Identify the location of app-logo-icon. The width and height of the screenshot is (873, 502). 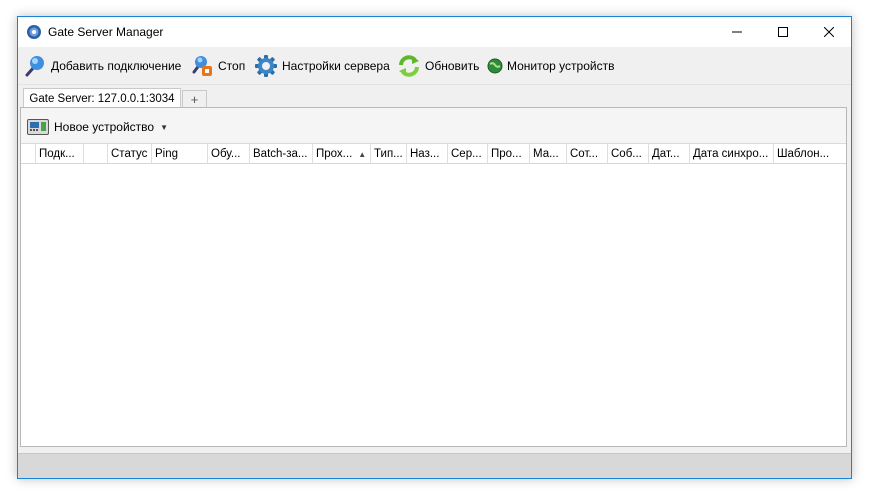
(34, 32).